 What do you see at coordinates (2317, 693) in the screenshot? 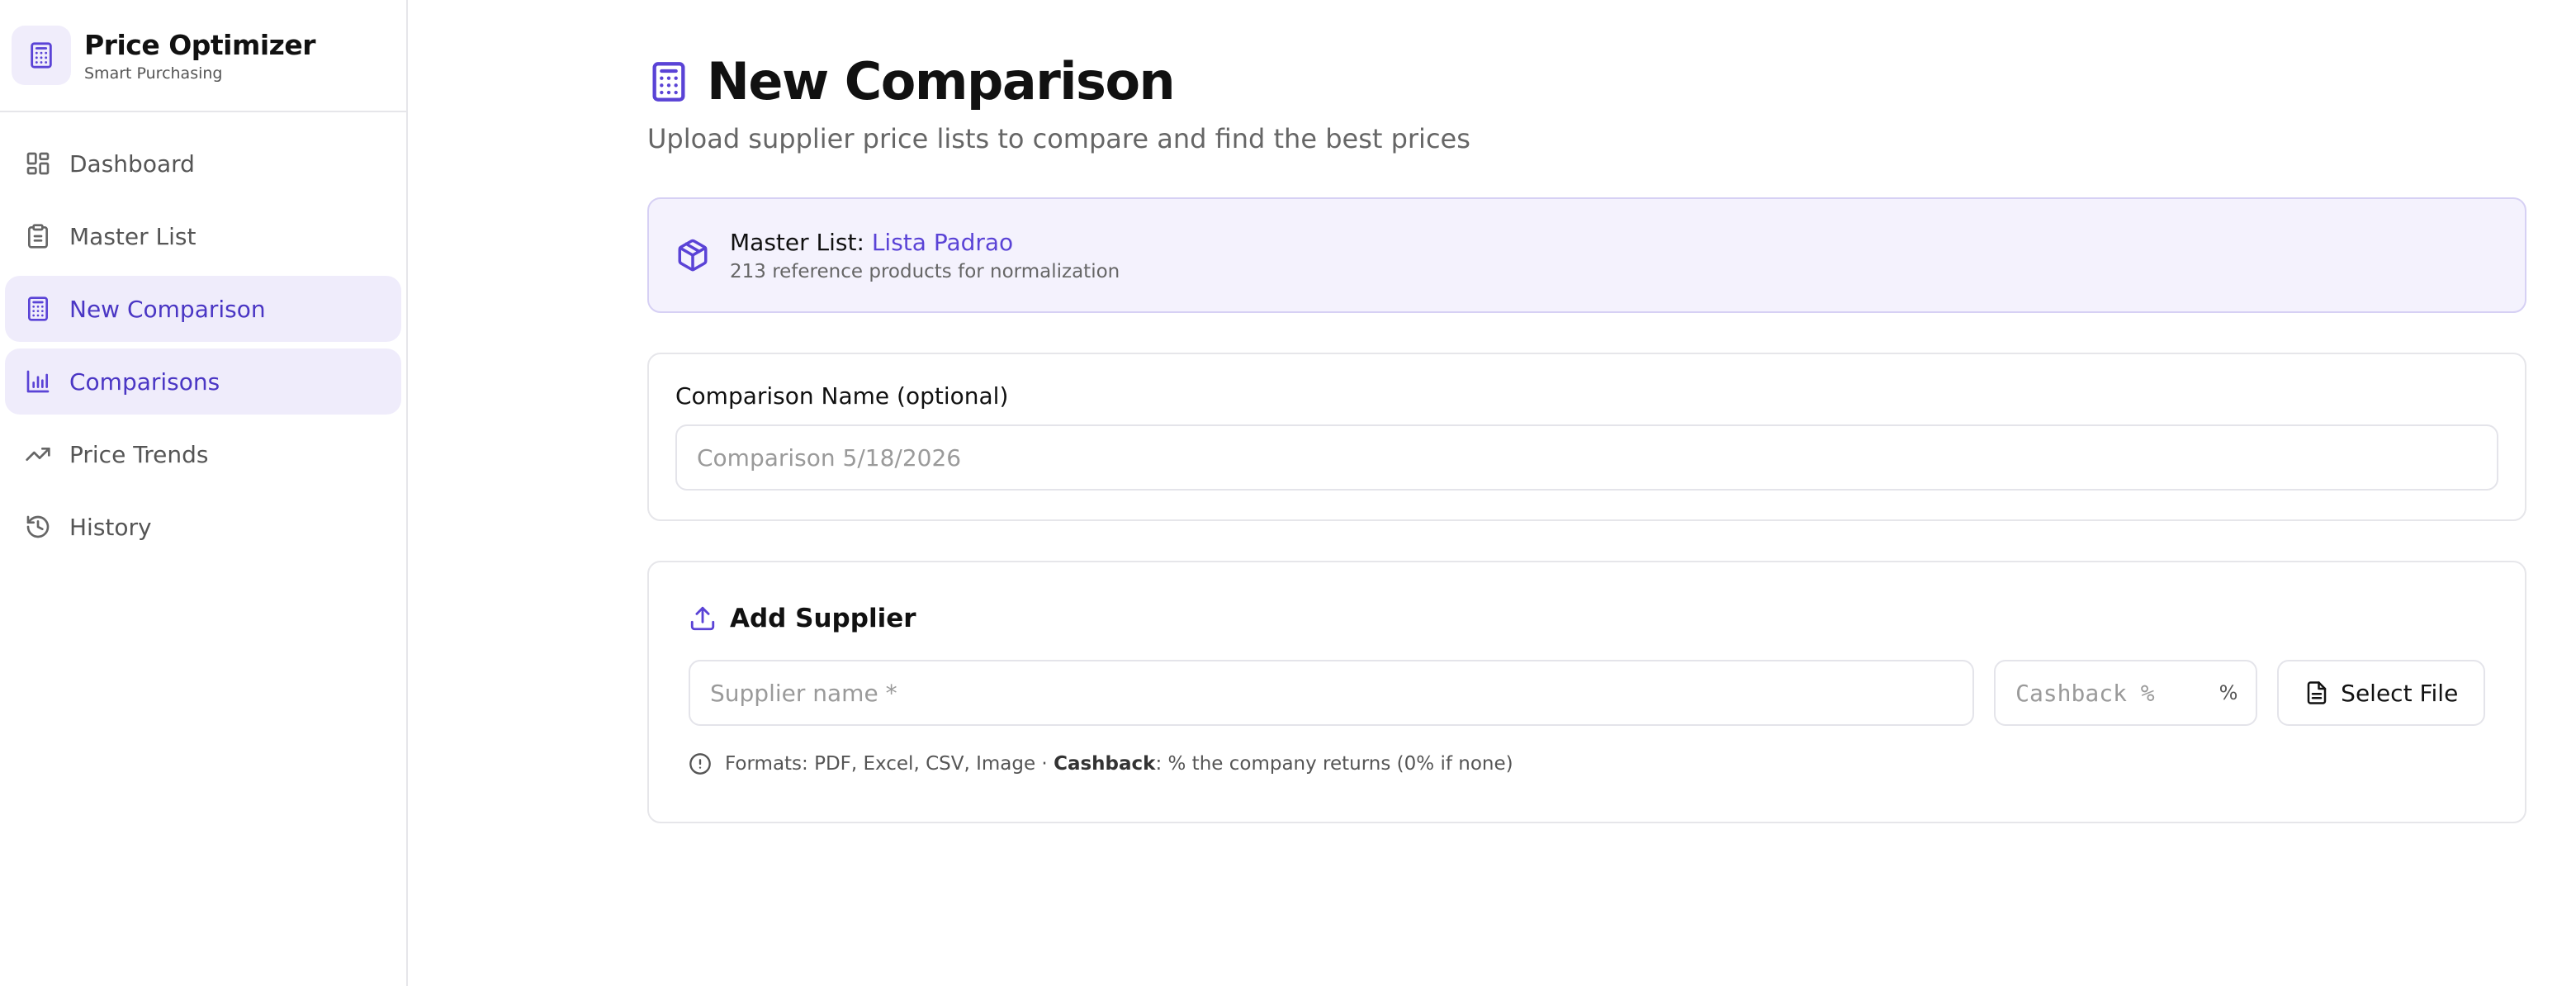
I see `file-icon` at bounding box center [2317, 693].